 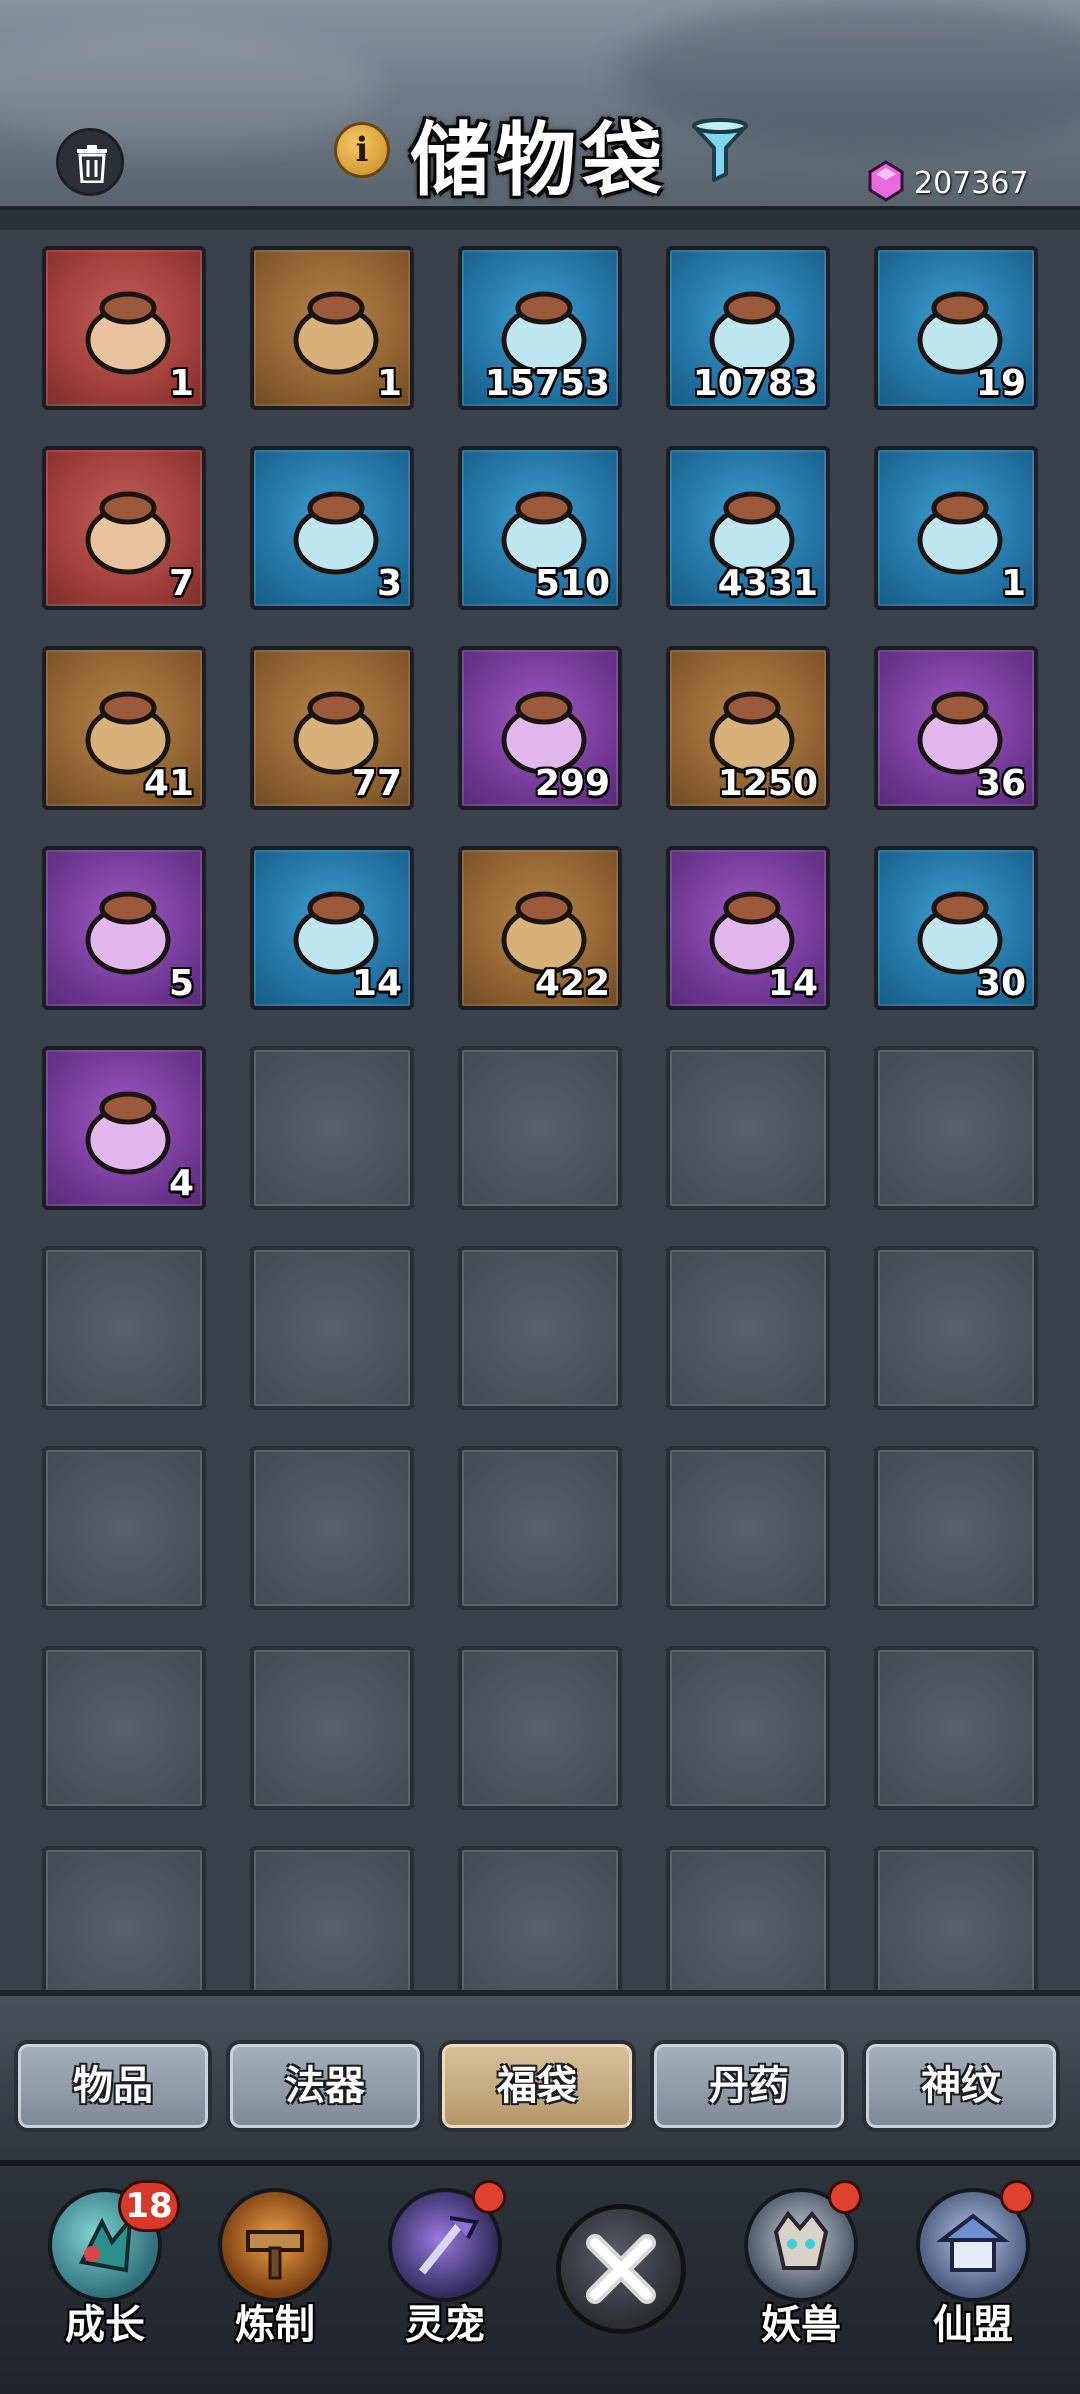 I want to click on forge-hammer-icon, so click(x=275, y=2245).